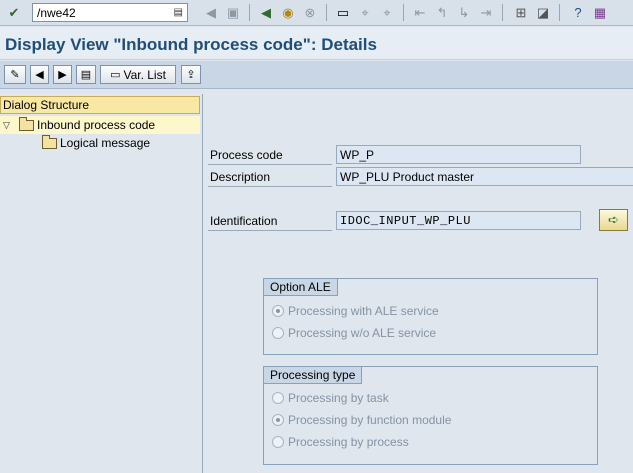 This screenshot has height=473, width=633. I want to click on export-button: ⇪, so click(191, 74).